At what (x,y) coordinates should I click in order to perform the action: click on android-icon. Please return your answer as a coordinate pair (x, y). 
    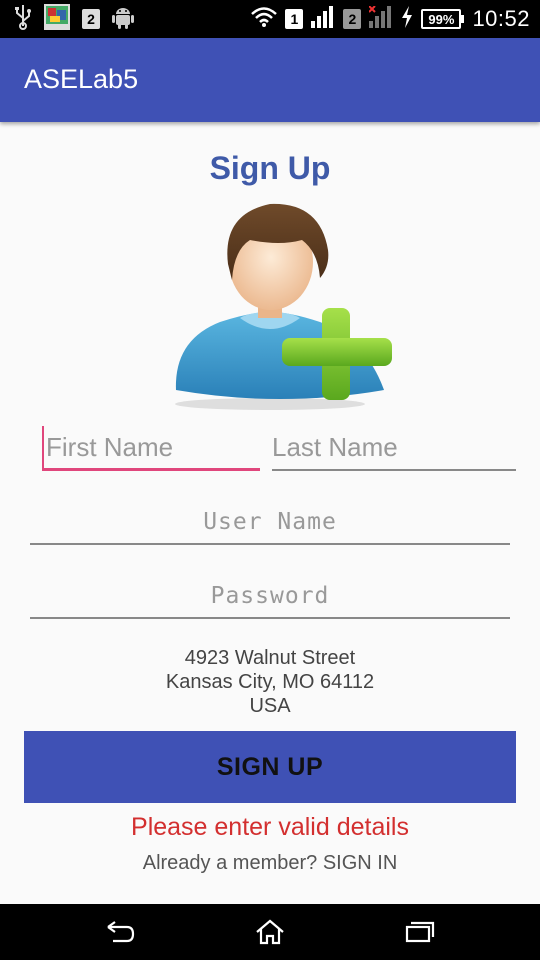
    Looking at the image, I should click on (123, 19).